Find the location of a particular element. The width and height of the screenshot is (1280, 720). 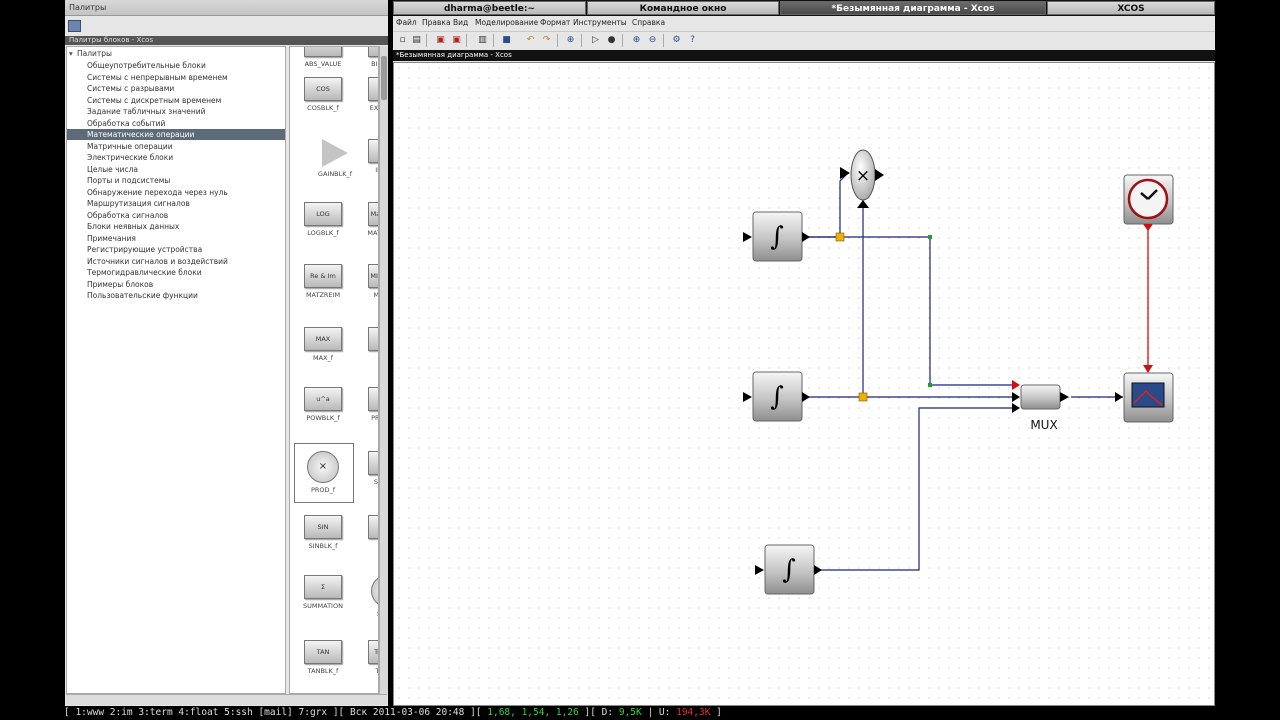

palette-tree-item: Общеупотребительные блоки is located at coordinates (176, 65).